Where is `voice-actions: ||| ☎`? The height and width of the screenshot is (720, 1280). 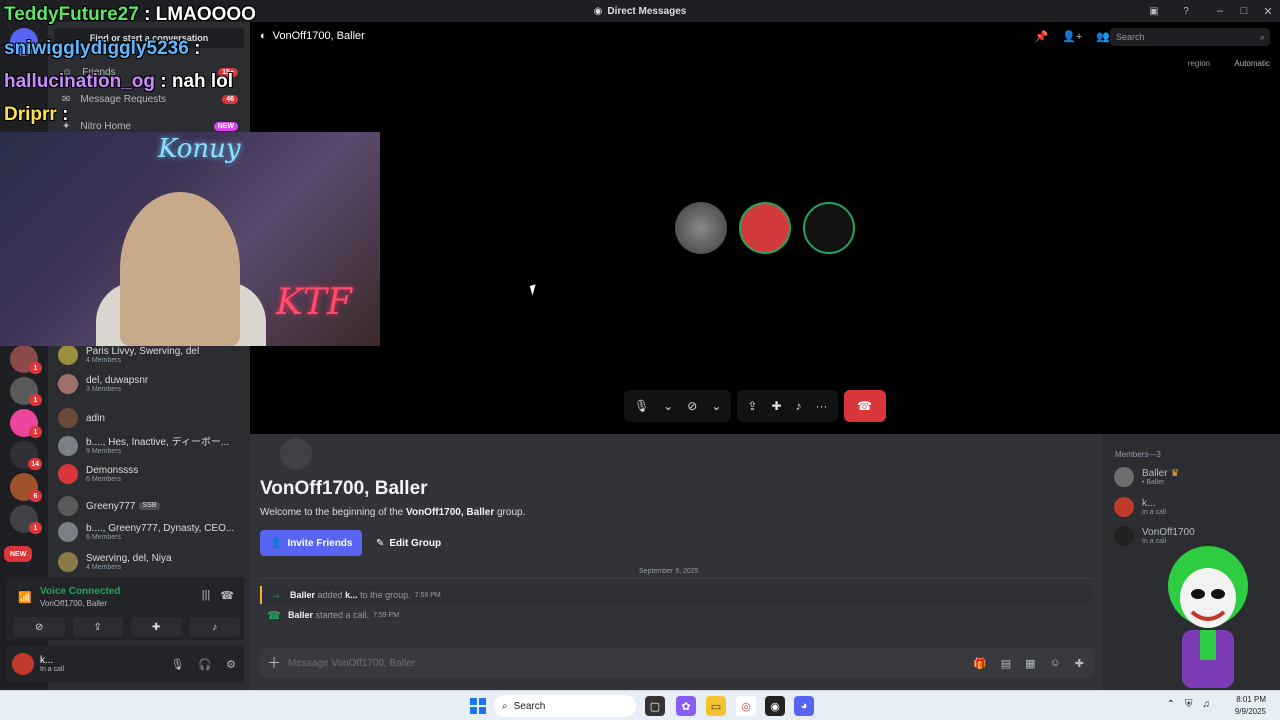
voice-actions: ||| ☎ is located at coordinates (218, 595).